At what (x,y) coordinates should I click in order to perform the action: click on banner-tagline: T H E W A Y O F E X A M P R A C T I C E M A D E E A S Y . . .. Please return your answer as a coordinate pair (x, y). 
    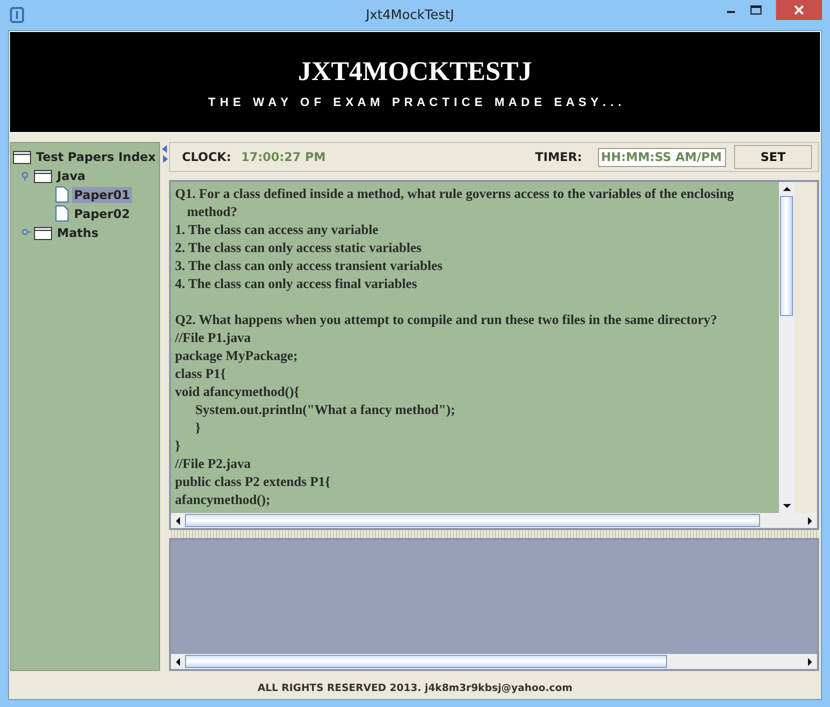
    Looking at the image, I should click on (415, 101).